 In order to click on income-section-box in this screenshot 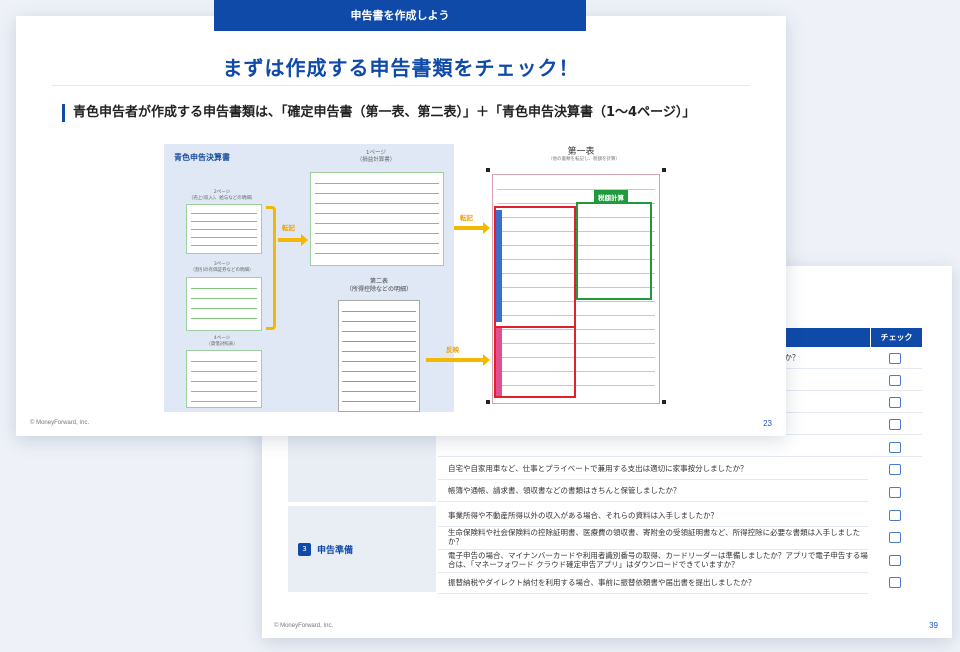, I will do `click(535, 267)`.